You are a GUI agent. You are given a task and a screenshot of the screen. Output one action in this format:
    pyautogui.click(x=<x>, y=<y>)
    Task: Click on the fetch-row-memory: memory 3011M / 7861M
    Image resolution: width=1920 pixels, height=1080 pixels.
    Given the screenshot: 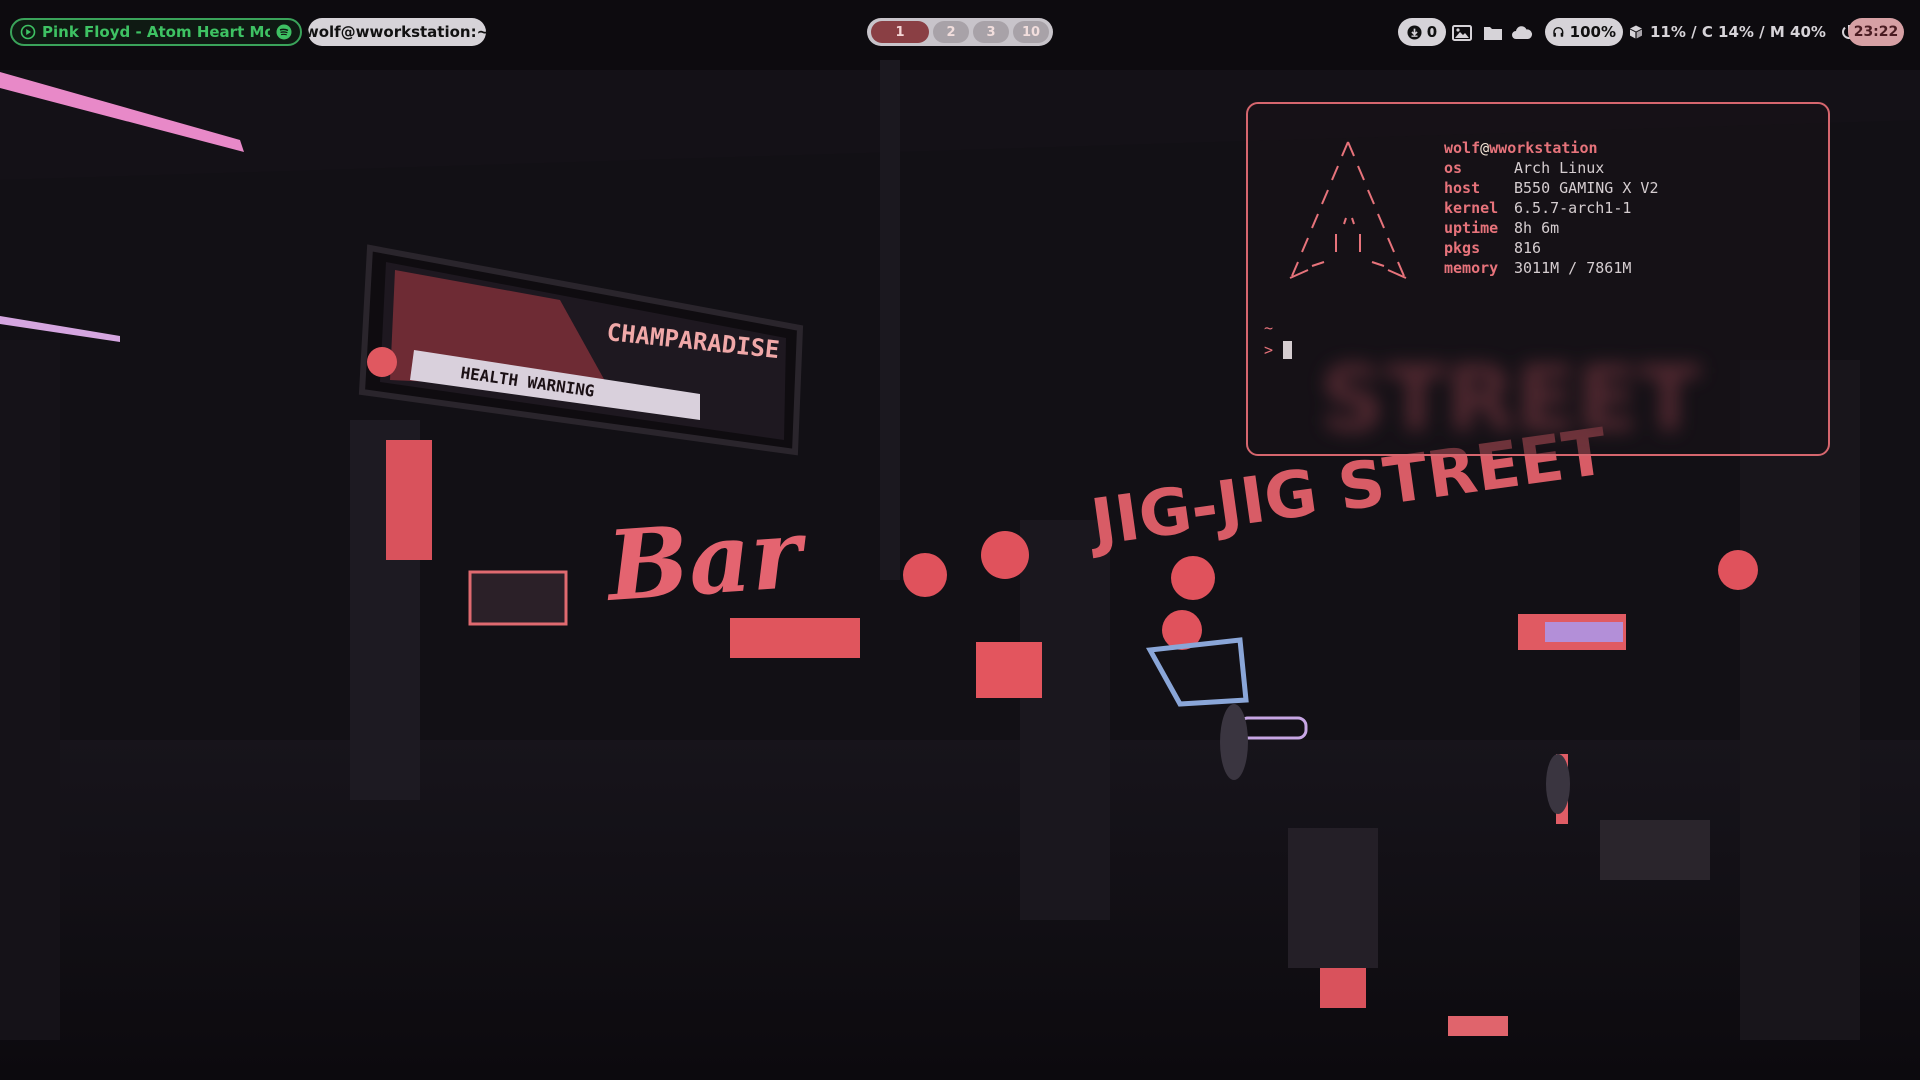 What is the action you would take?
    pyautogui.click(x=1551, y=268)
    